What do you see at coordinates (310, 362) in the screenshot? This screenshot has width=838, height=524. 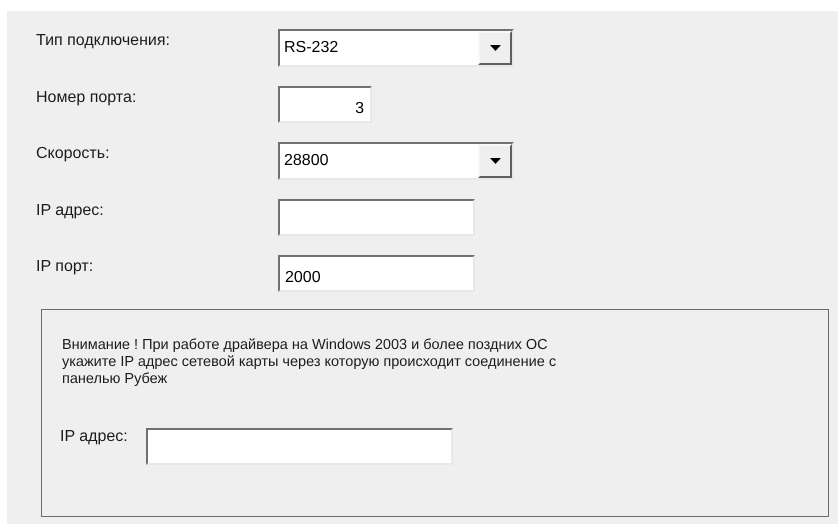 I see `warning-text: Внимание ! При работе драйвера на Windows 2003 и более поздних ОС укажите IP адрес сетевой карты через которую происходит соединение с панелью Рубеж` at bounding box center [310, 362].